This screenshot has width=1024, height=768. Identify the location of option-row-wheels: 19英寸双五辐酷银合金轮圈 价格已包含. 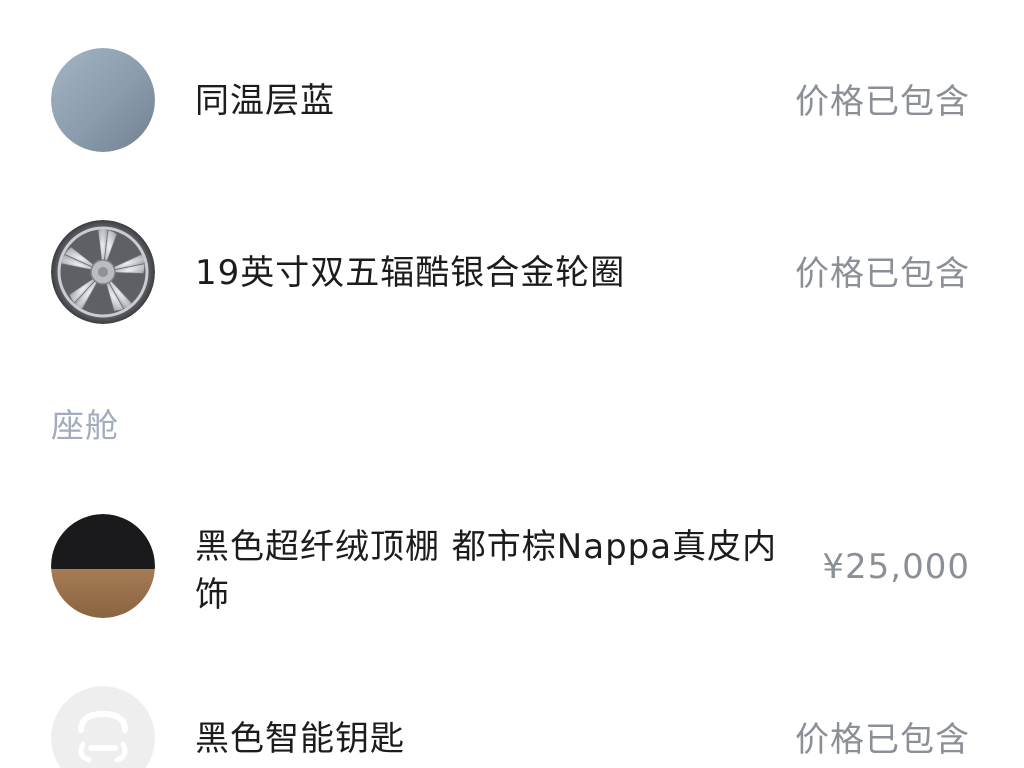
(512, 273).